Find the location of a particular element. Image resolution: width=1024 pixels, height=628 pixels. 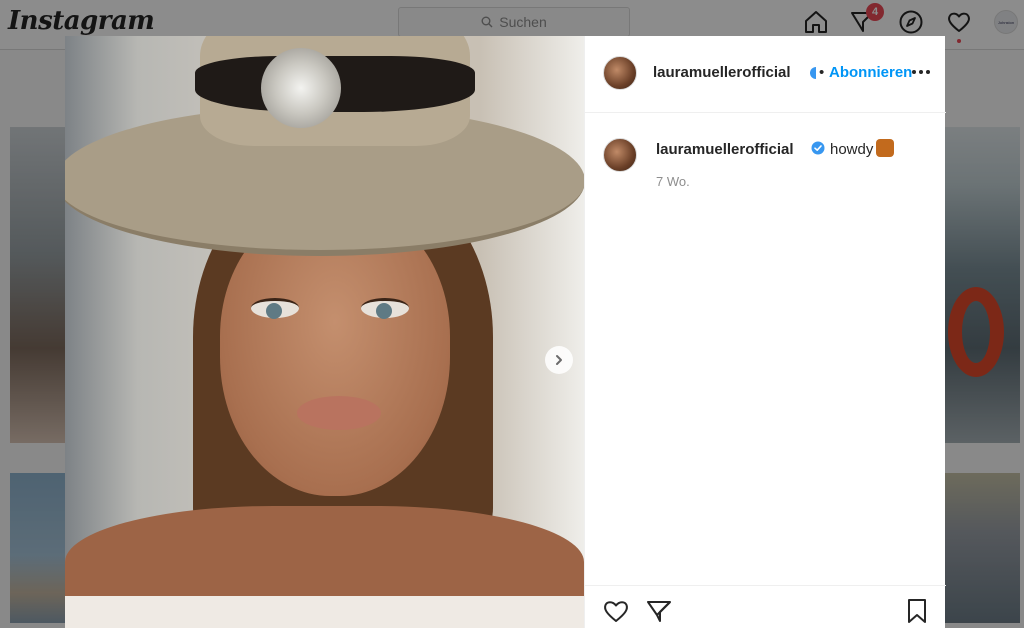

caption-username: lauramuellerofficial is located at coordinates (725, 149).